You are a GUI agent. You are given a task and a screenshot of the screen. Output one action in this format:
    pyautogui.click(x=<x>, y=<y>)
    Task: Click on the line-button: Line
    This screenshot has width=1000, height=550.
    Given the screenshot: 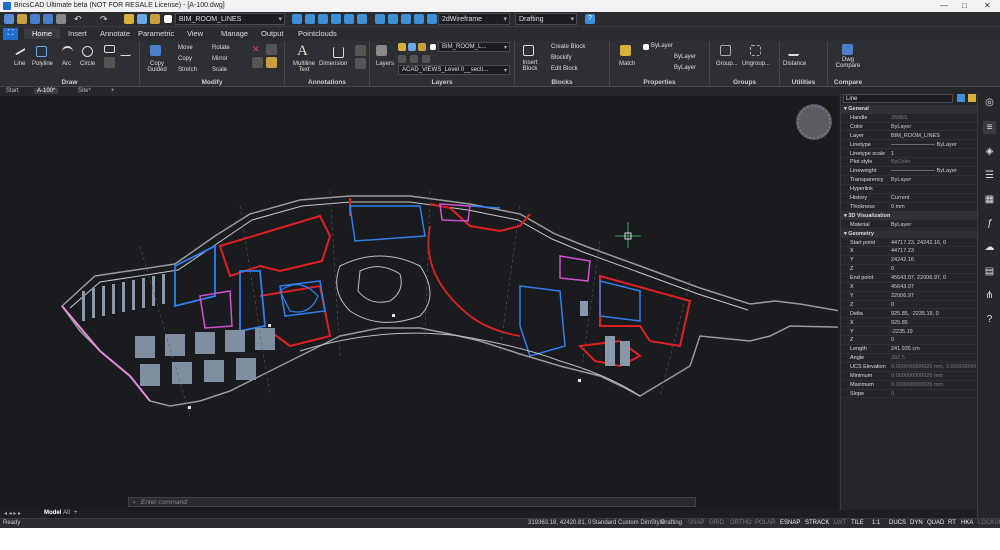 What is the action you would take?
    pyautogui.click(x=19, y=64)
    